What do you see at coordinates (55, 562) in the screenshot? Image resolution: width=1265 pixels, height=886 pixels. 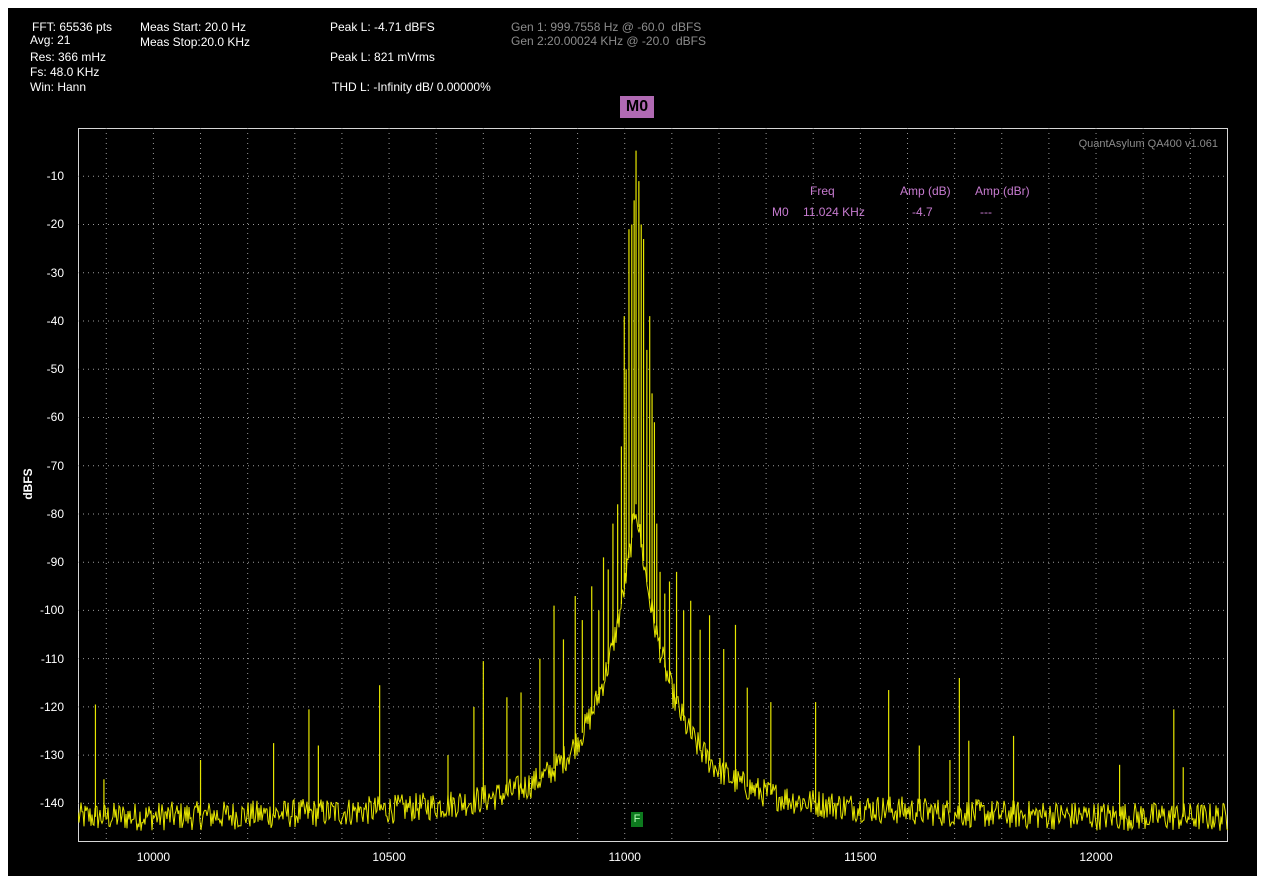 I see `y-tick-label: -90` at bounding box center [55, 562].